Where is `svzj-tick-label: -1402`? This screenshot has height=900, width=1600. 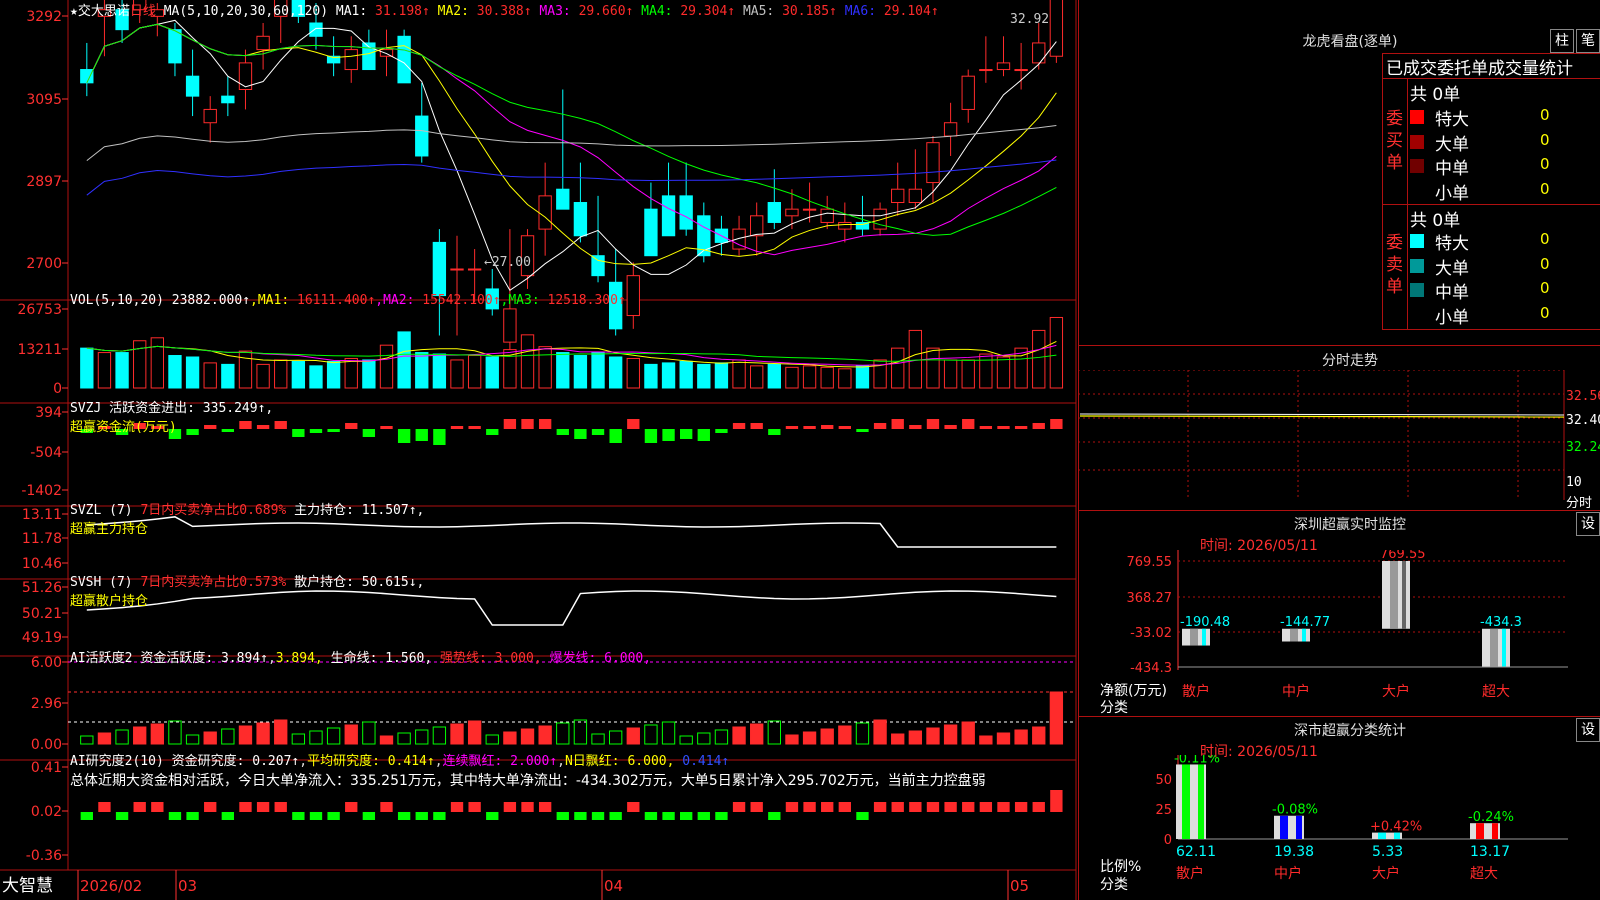
svzj-tick-label: -1402 is located at coordinates (41, 491).